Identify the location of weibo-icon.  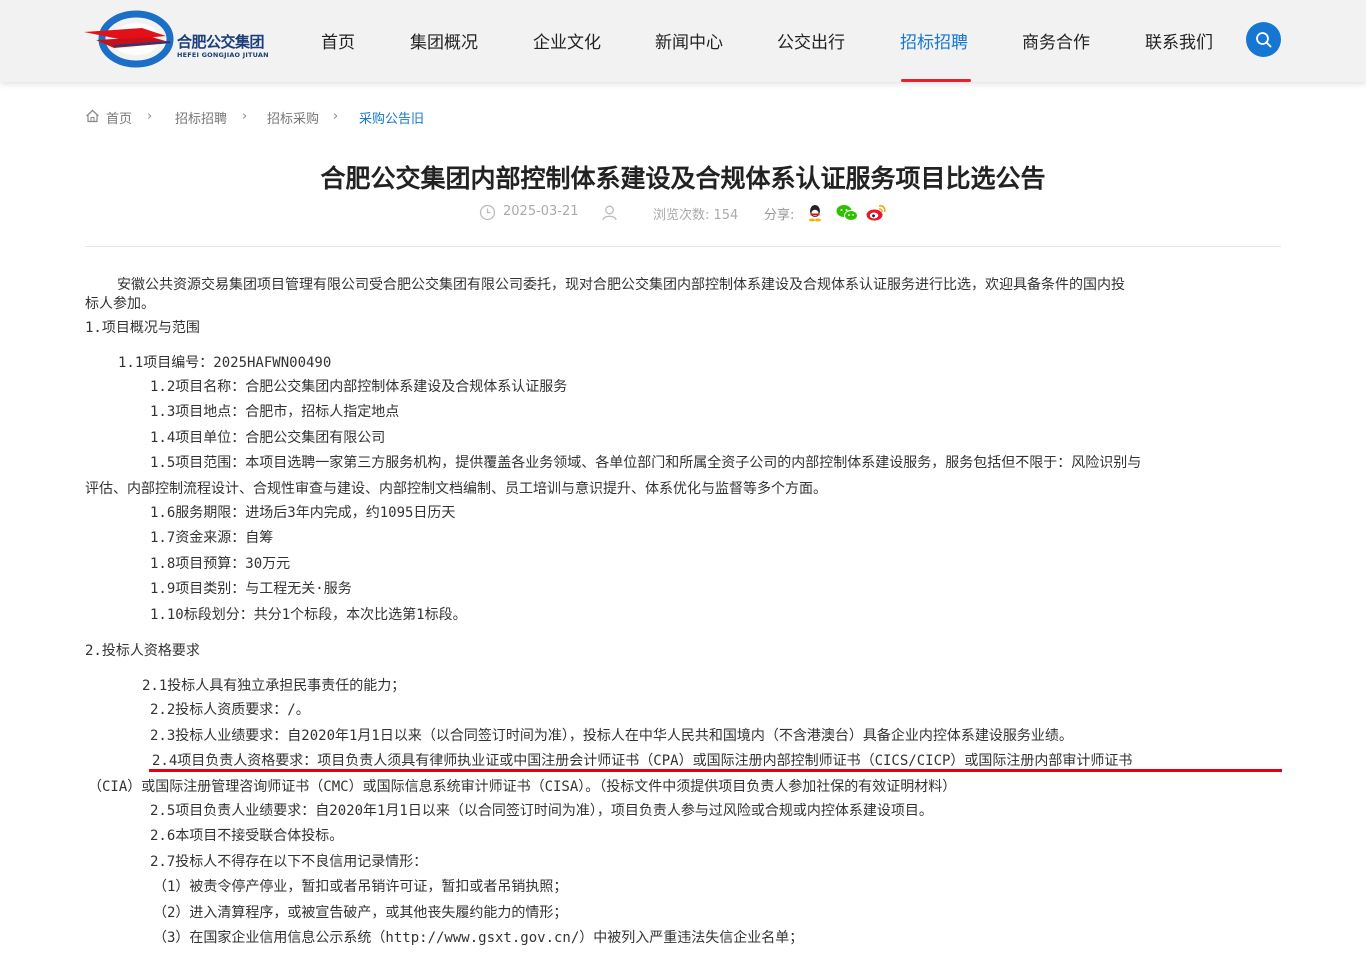
(876, 213).